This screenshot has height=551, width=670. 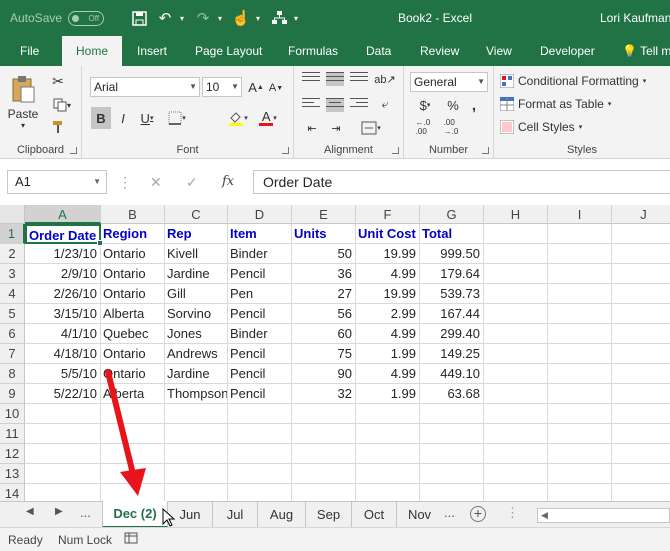 I want to click on column-header-b: B, so click(x=133, y=214).